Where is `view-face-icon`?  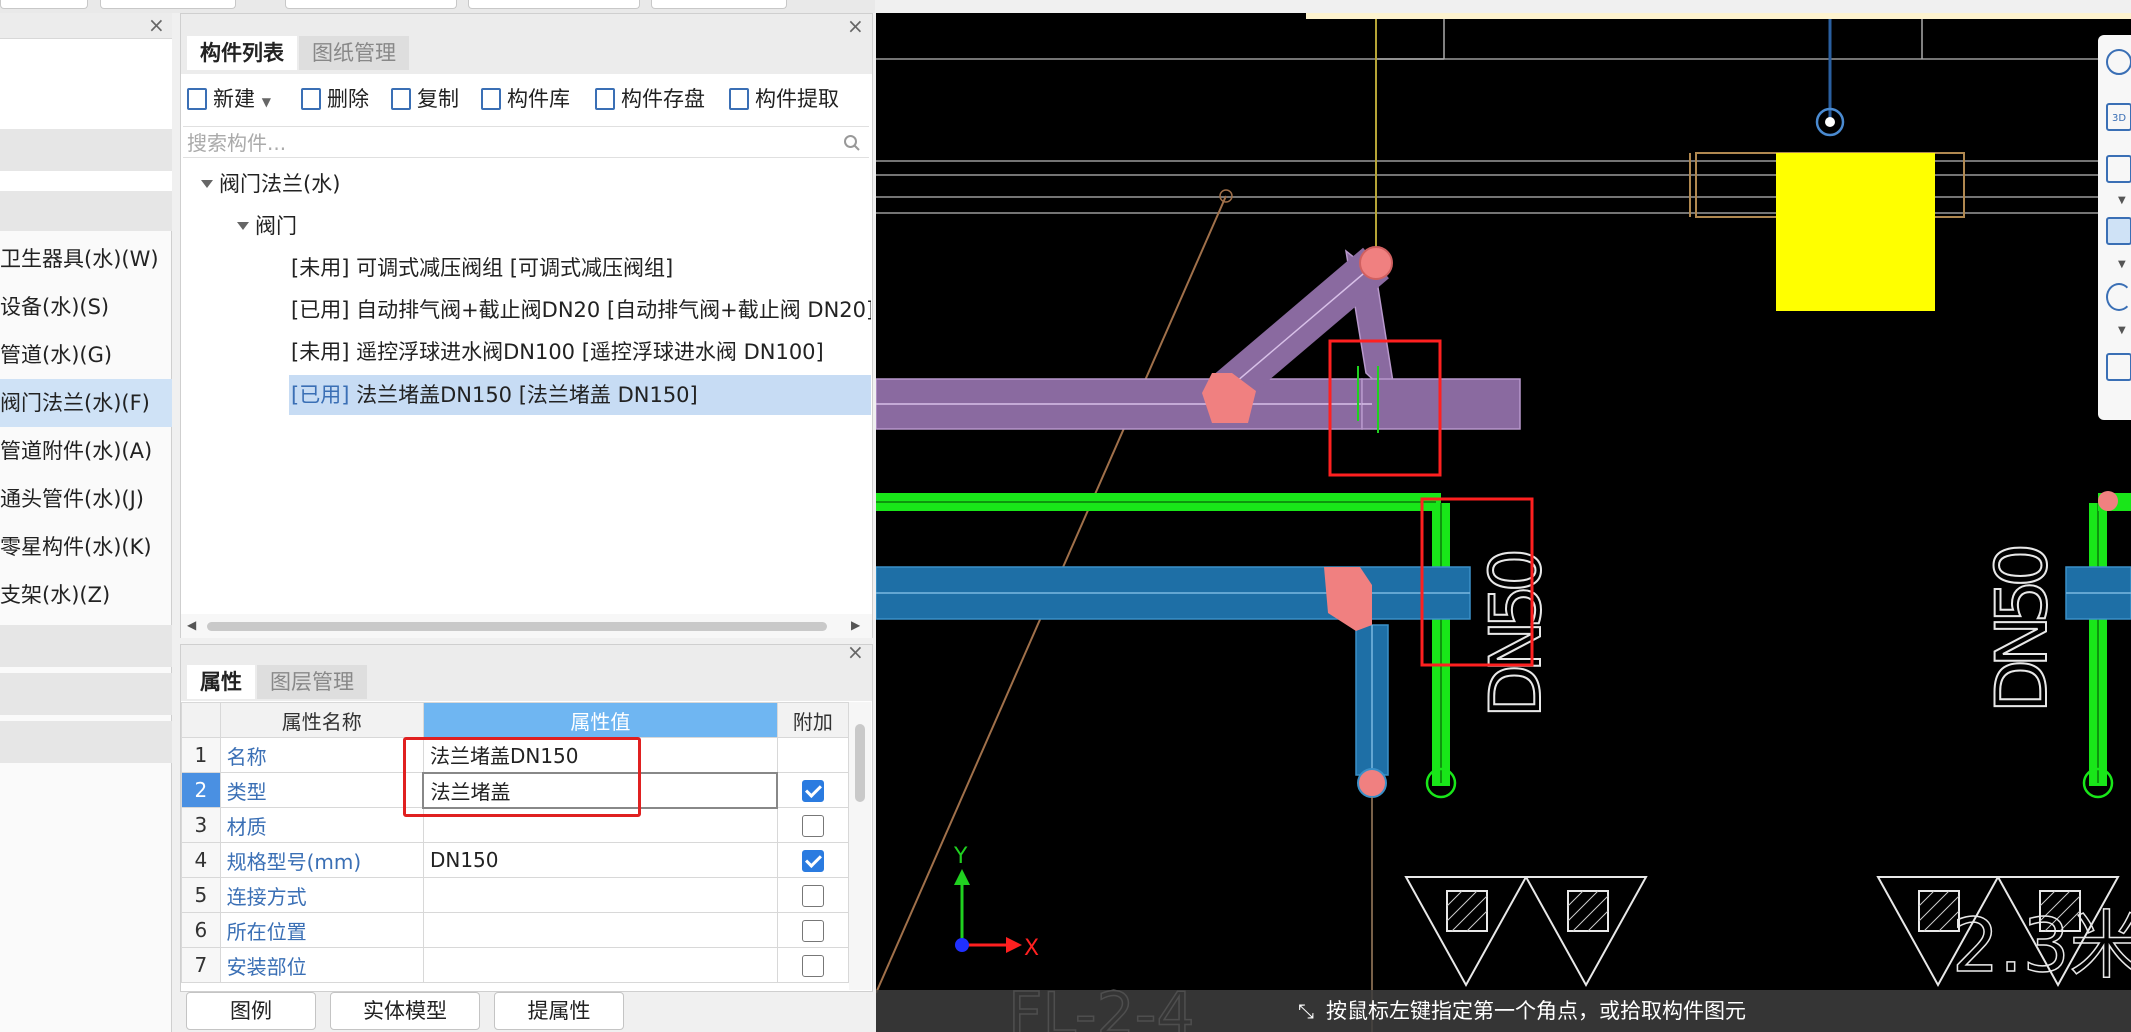
view-face-icon is located at coordinates (2118, 231).